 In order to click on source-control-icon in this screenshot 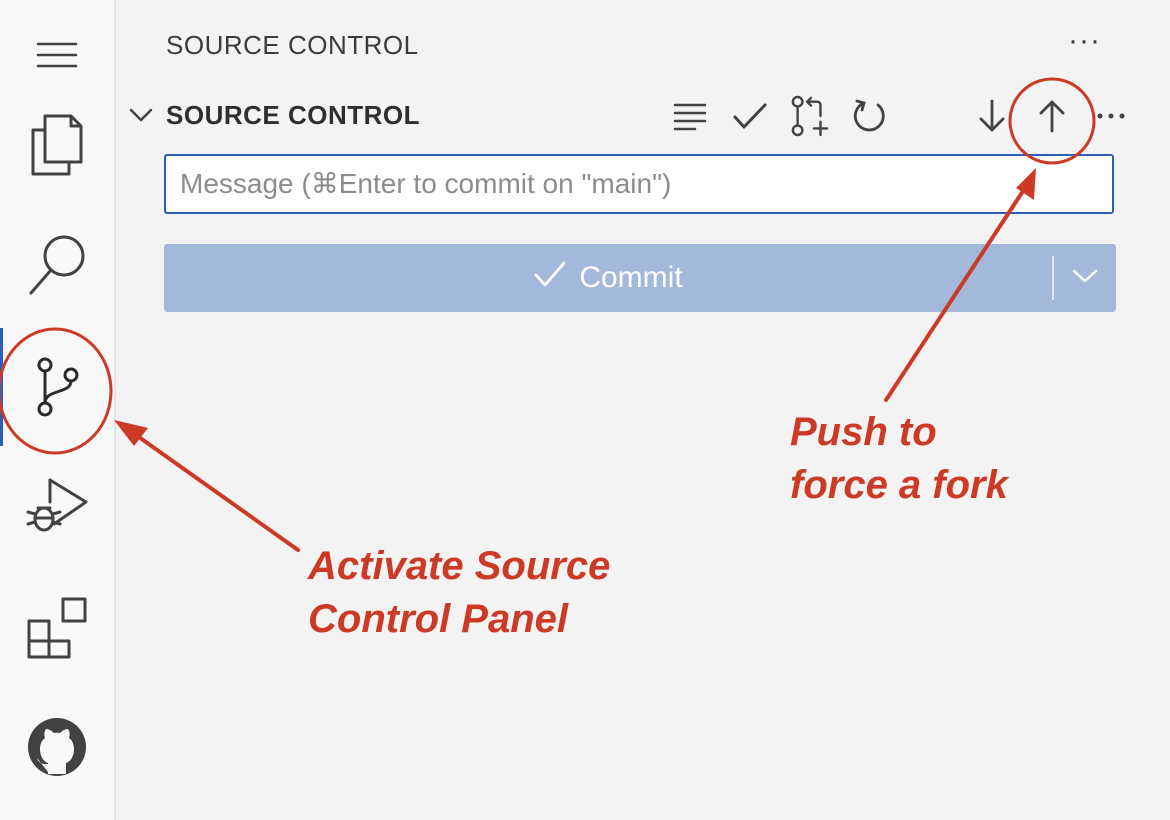, I will do `click(57, 387)`.